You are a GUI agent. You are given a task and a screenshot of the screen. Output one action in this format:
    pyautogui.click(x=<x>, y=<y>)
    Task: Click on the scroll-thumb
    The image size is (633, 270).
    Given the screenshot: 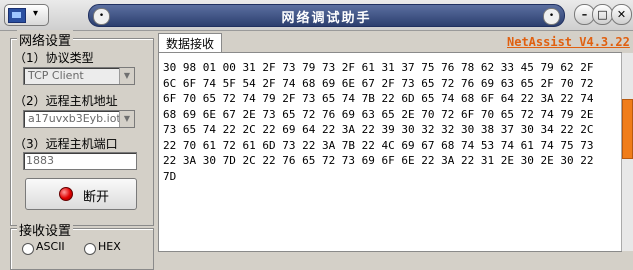 What is the action you would take?
    pyautogui.click(x=627, y=129)
    